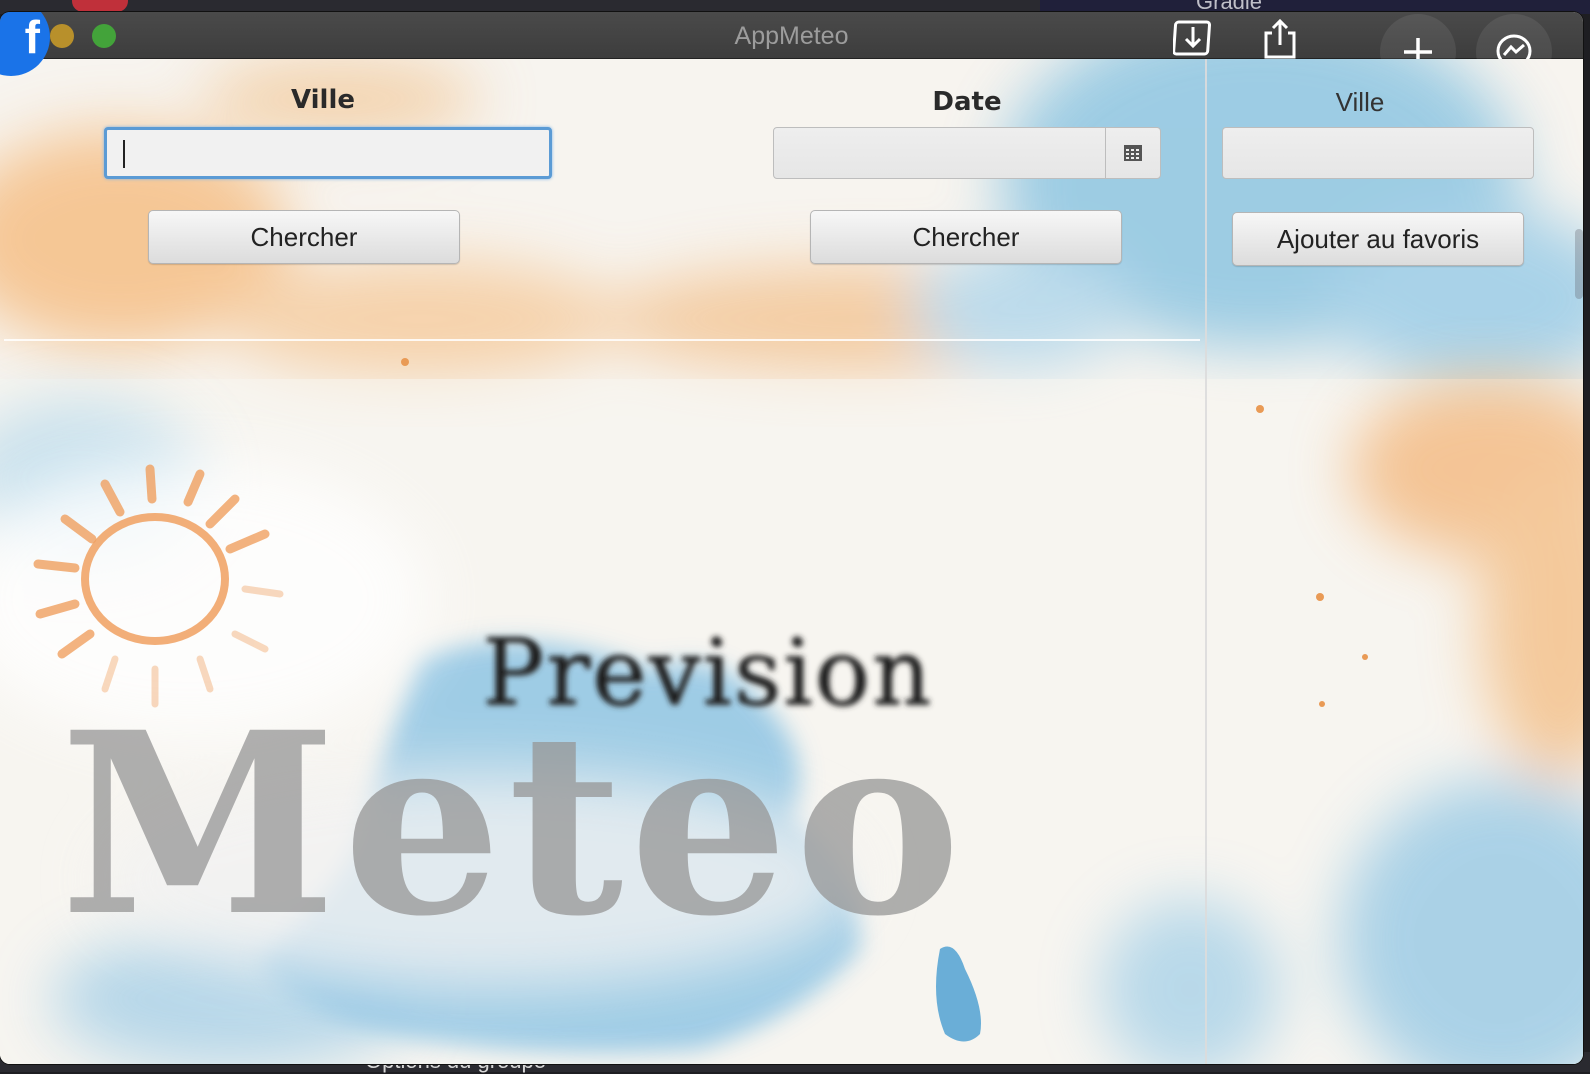 Image resolution: width=1590 pixels, height=1074 pixels. Describe the element at coordinates (124, 154) in the screenshot. I see `text-caret` at that location.